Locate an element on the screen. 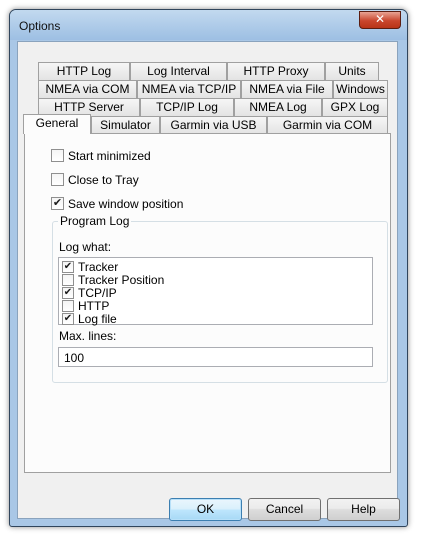 The image size is (428, 547). max-lines-label: Max. lines: is located at coordinates (88, 336).